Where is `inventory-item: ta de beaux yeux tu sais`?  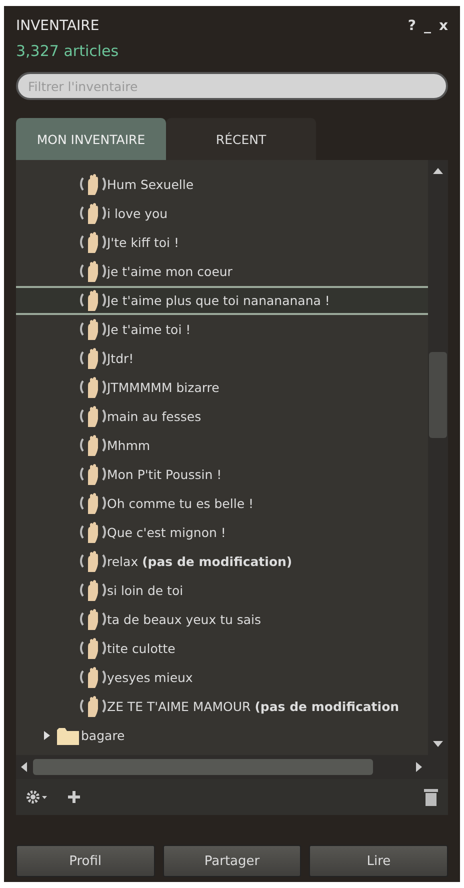 inventory-item: ta de beaux yeux tu sais is located at coordinates (222, 619).